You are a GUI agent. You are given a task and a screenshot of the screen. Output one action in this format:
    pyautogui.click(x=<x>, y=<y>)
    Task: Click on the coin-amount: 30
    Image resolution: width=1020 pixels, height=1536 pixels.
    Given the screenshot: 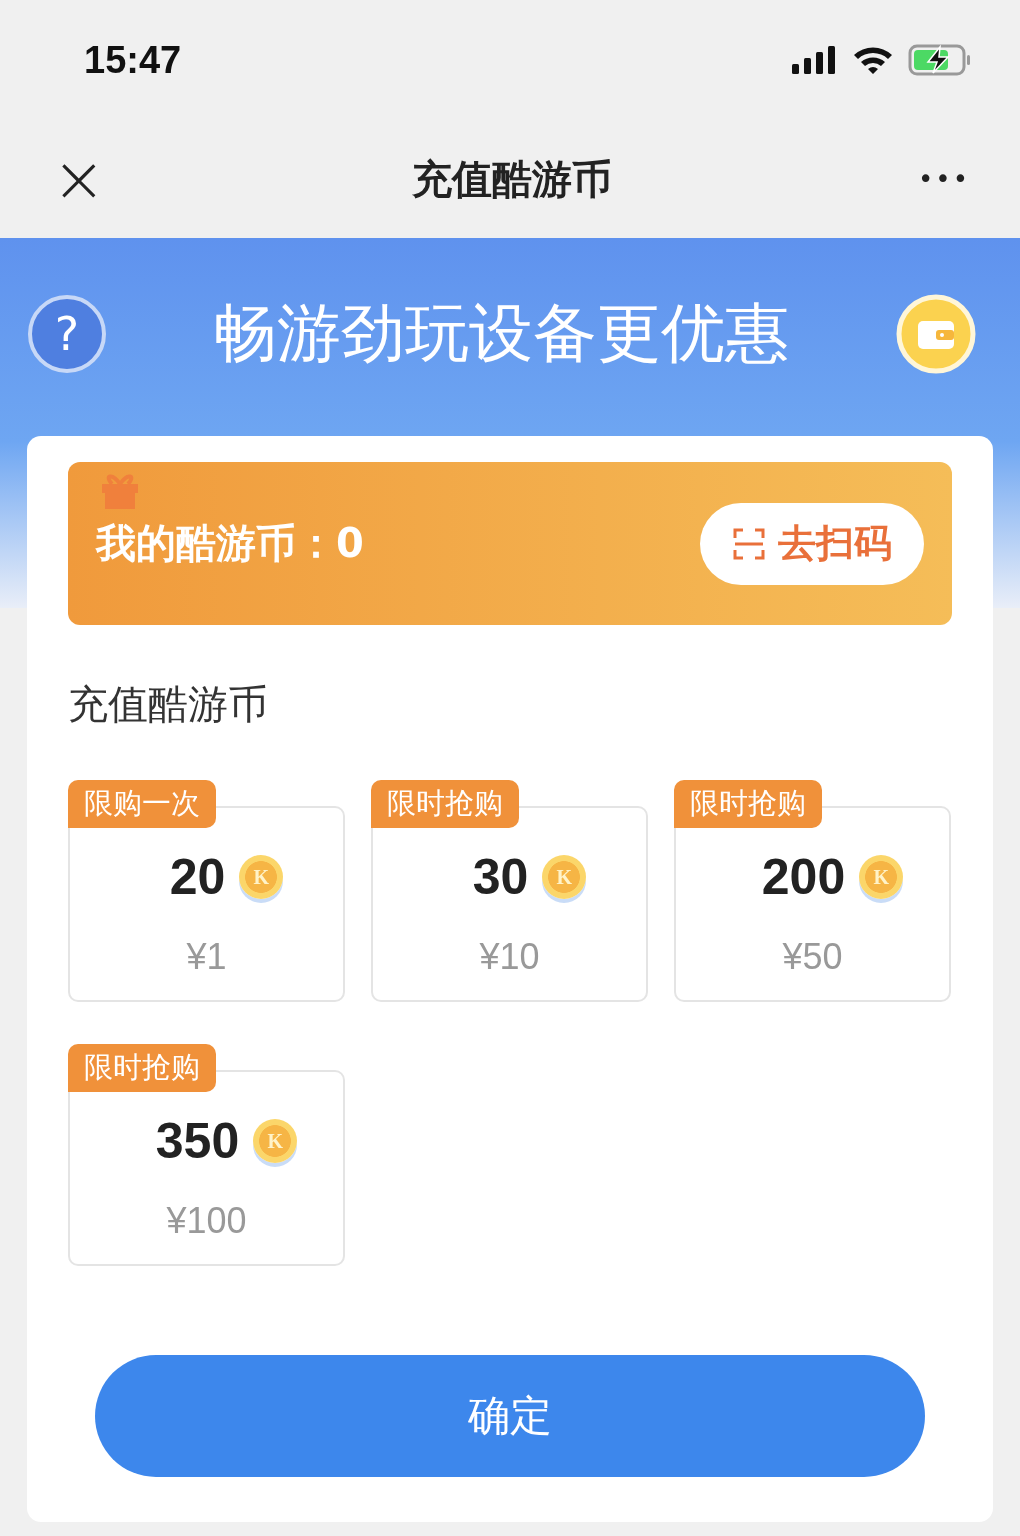 What is the action you would take?
    pyautogui.click(x=500, y=877)
    